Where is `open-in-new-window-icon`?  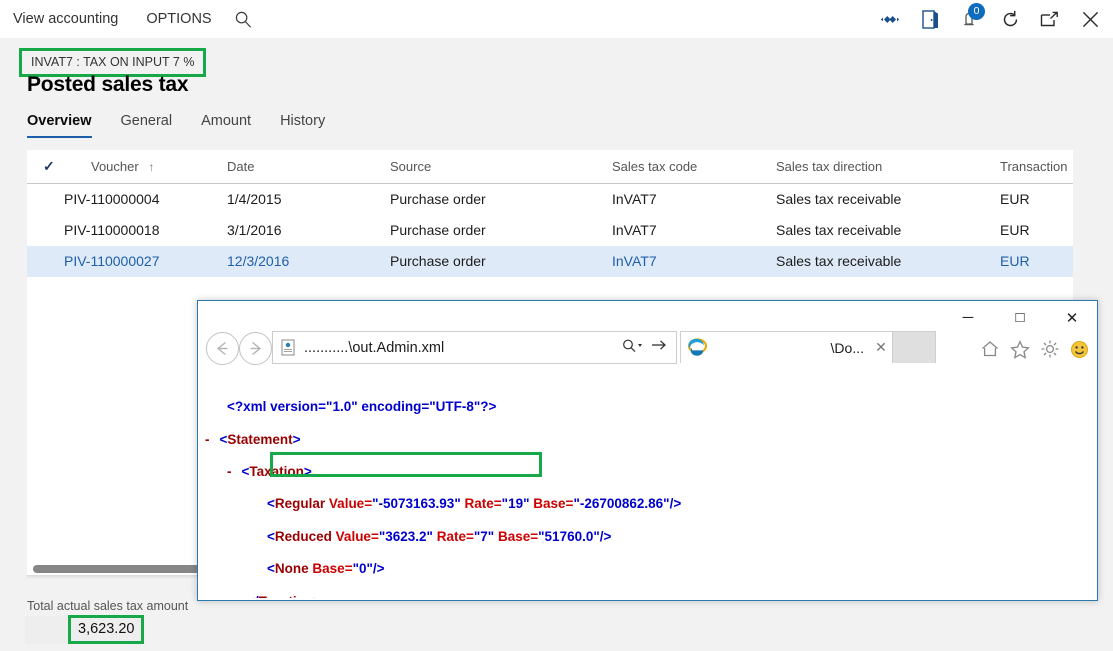
open-in-new-window-icon is located at coordinates (1050, 19).